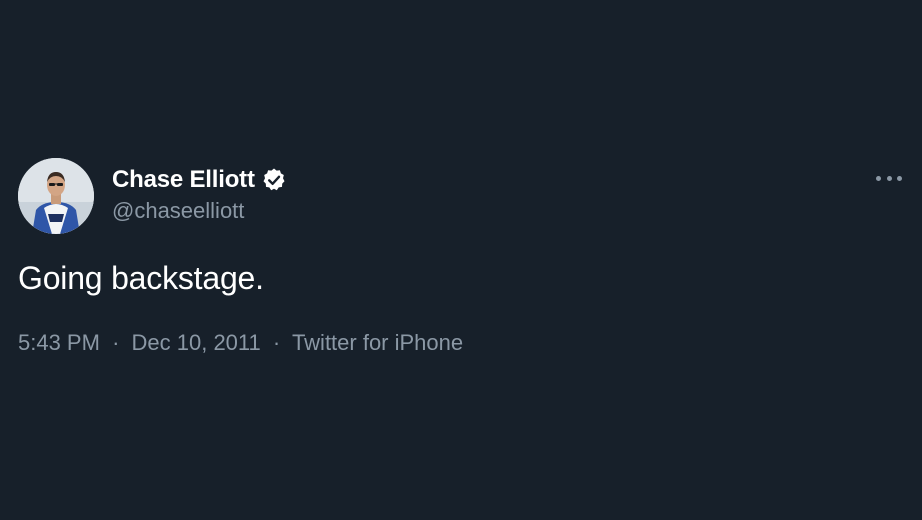  What do you see at coordinates (377, 342) in the screenshot?
I see `tweet-source: Twitter for iPhone` at bounding box center [377, 342].